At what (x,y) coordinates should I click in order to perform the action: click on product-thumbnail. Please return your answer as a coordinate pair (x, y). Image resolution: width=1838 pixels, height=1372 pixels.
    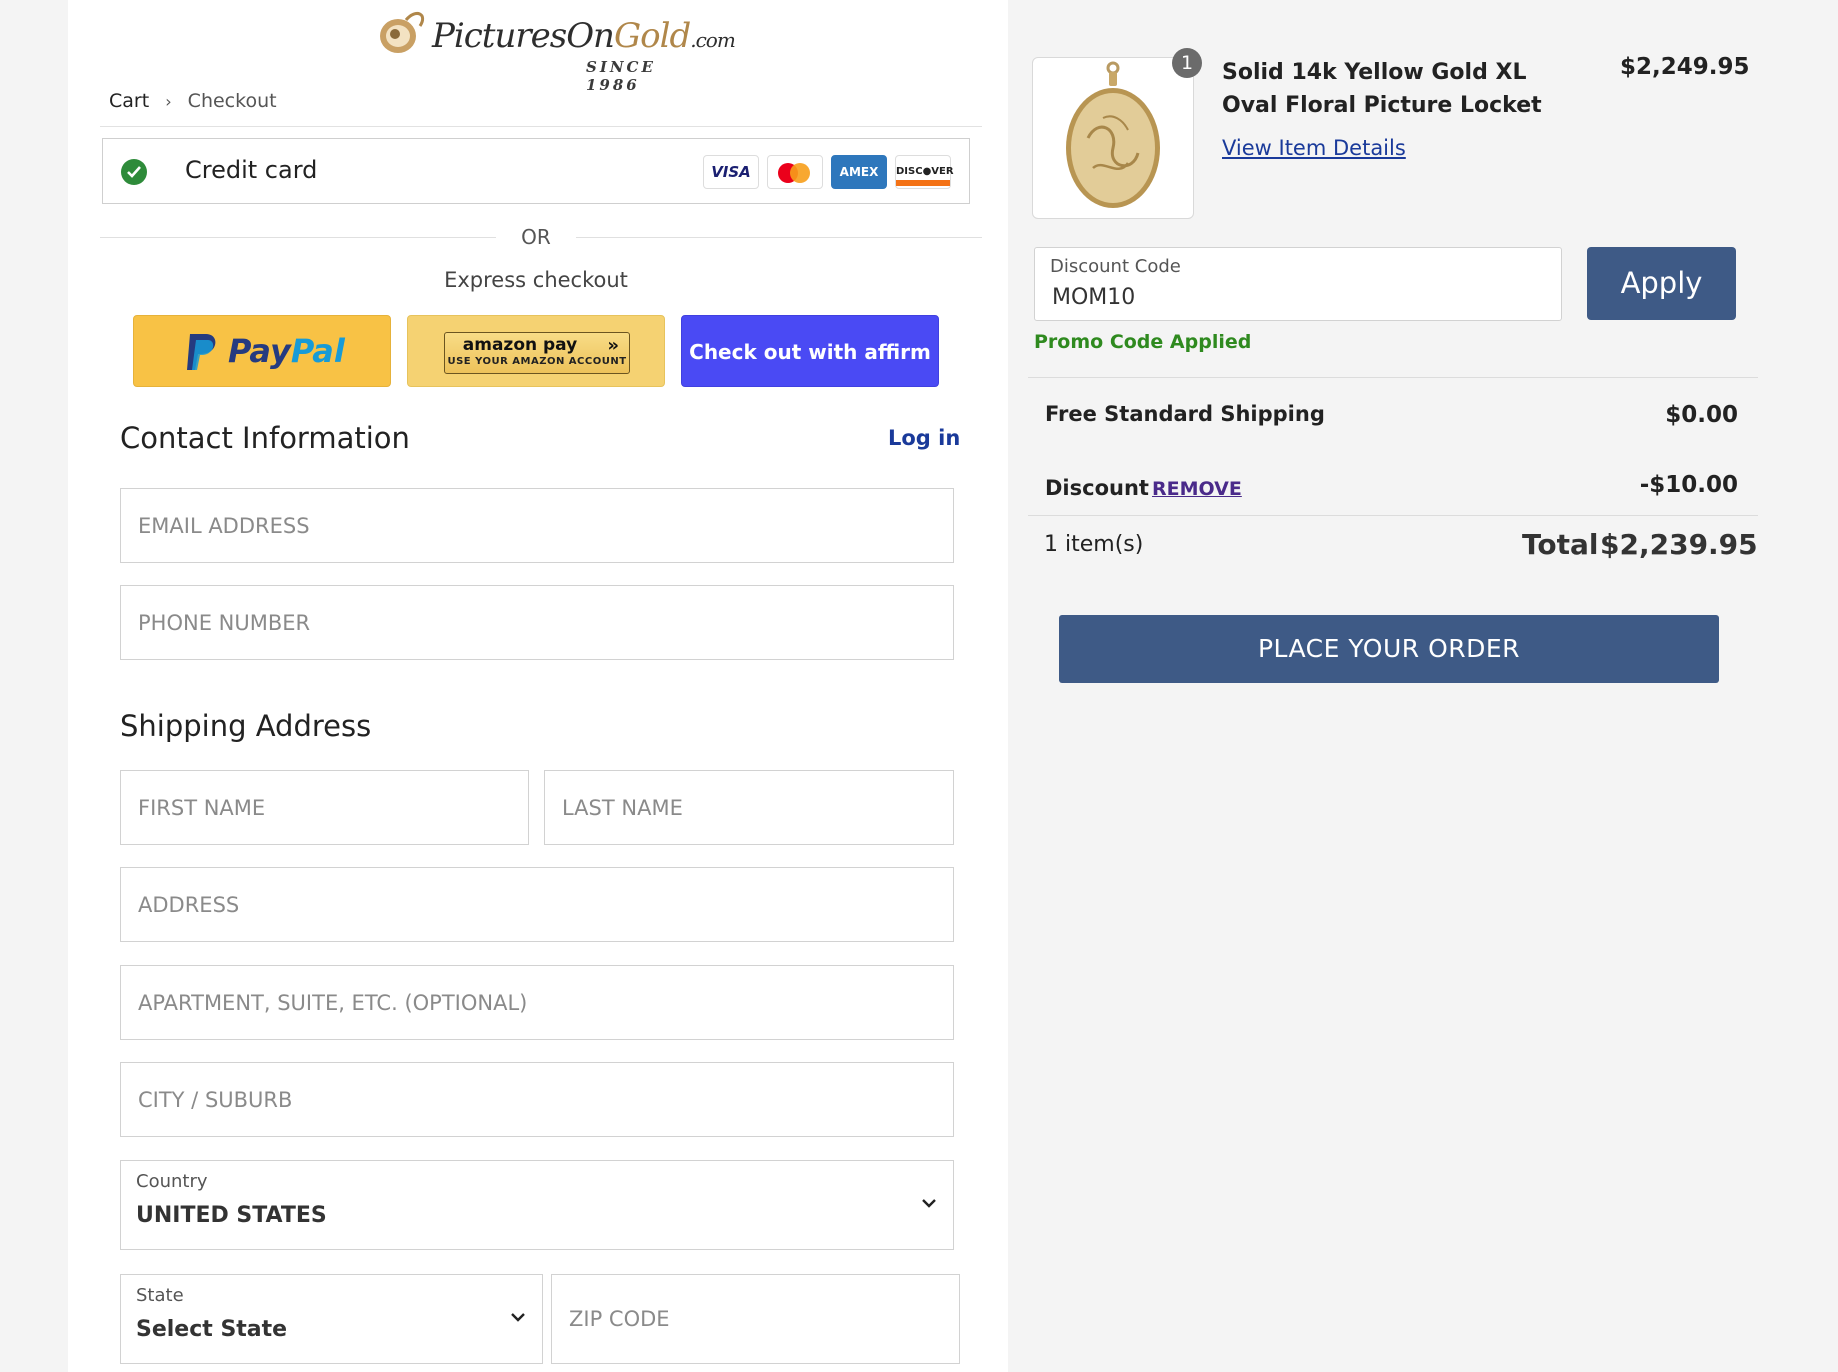
    Looking at the image, I should click on (1113, 138).